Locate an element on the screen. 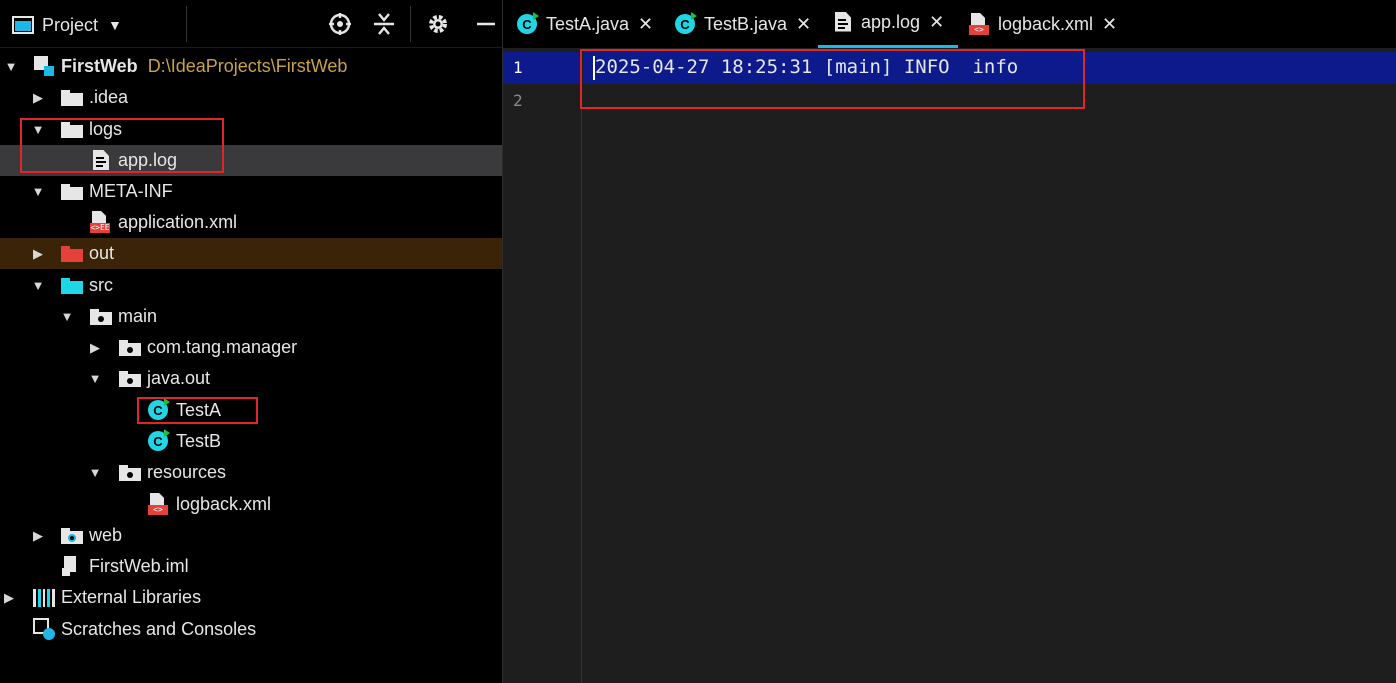 Image resolution: width=1396 pixels, height=683 pixels. collapse-all-icon is located at coordinates (384, 24).